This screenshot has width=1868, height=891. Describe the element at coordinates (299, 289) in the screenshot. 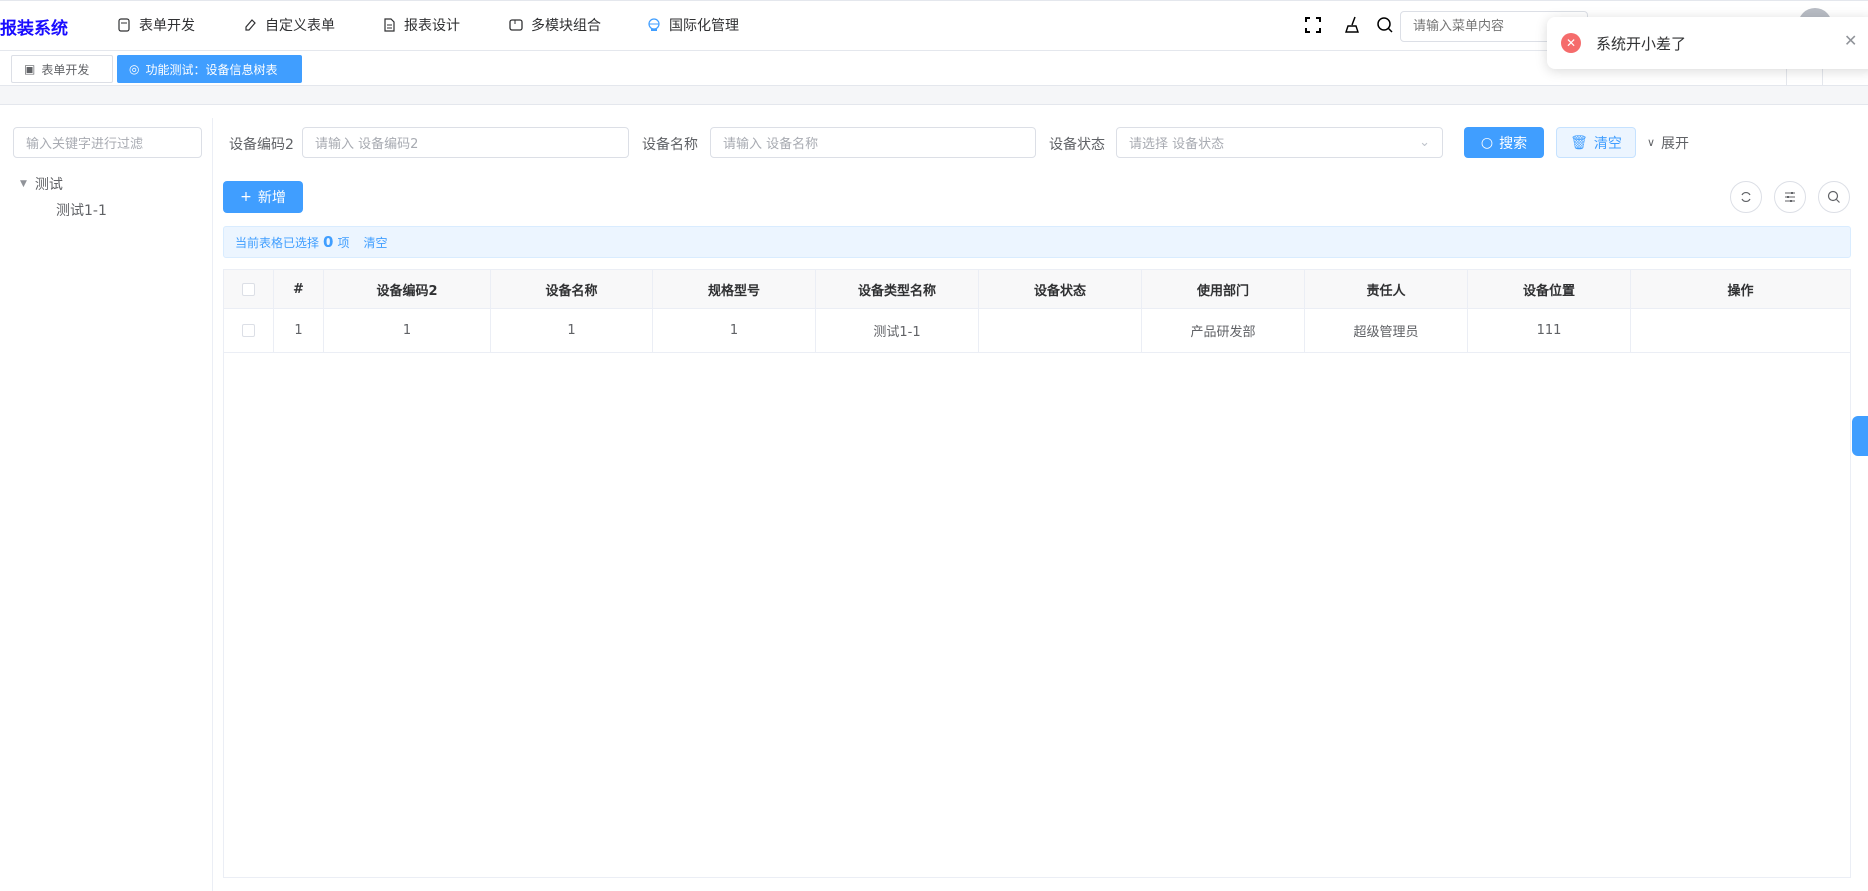

I see `column-header: #` at that location.